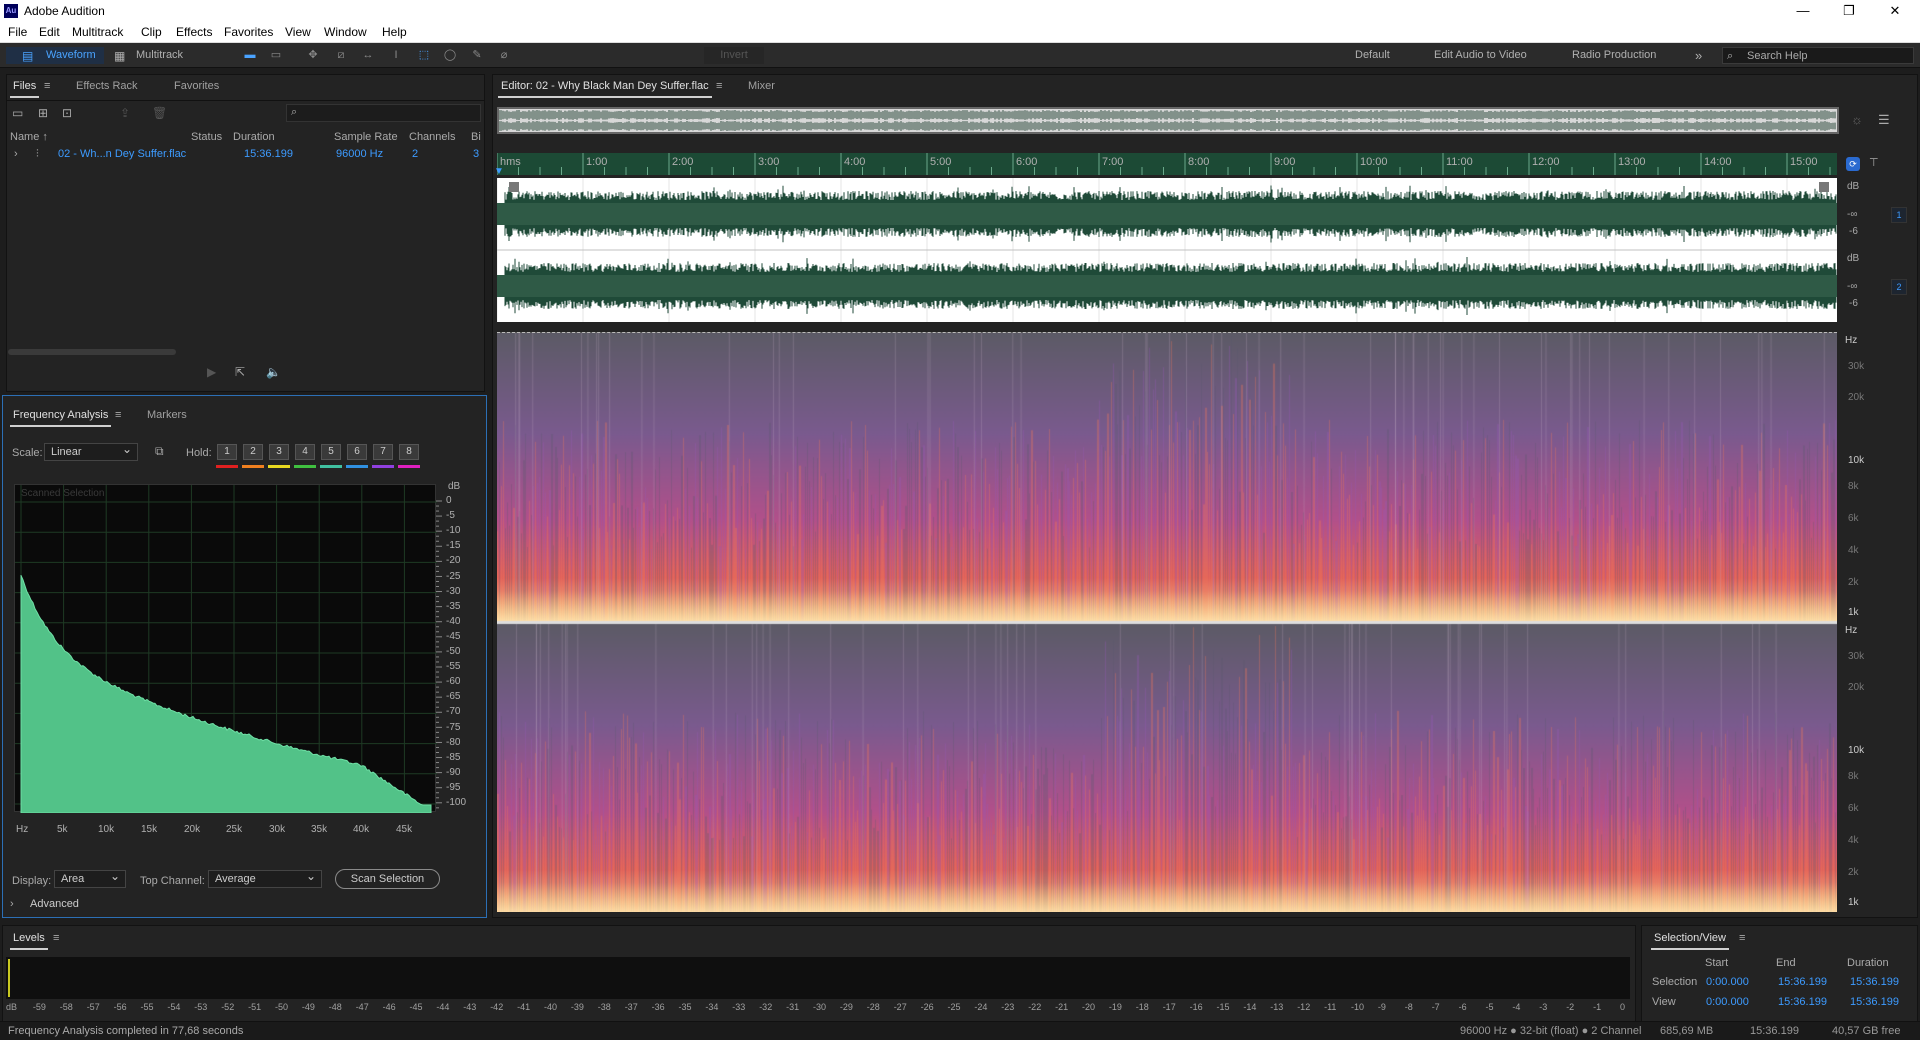 Image resolution: width=1920 pixels, height=1040 pixels. I want to click on view-end-value: 15:36.199, so click(1802, 1002).